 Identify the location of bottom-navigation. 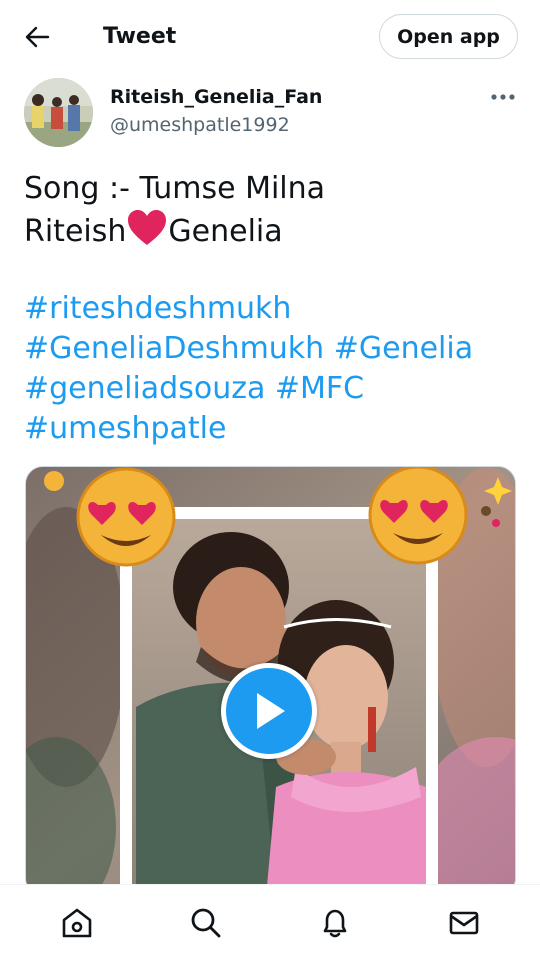
(270, 922).